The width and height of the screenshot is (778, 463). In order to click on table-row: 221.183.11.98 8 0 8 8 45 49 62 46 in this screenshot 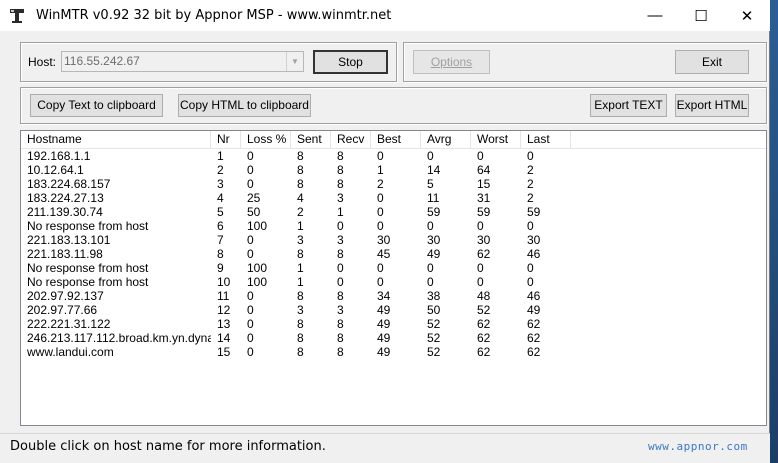, I will do `click(393, 254)`.